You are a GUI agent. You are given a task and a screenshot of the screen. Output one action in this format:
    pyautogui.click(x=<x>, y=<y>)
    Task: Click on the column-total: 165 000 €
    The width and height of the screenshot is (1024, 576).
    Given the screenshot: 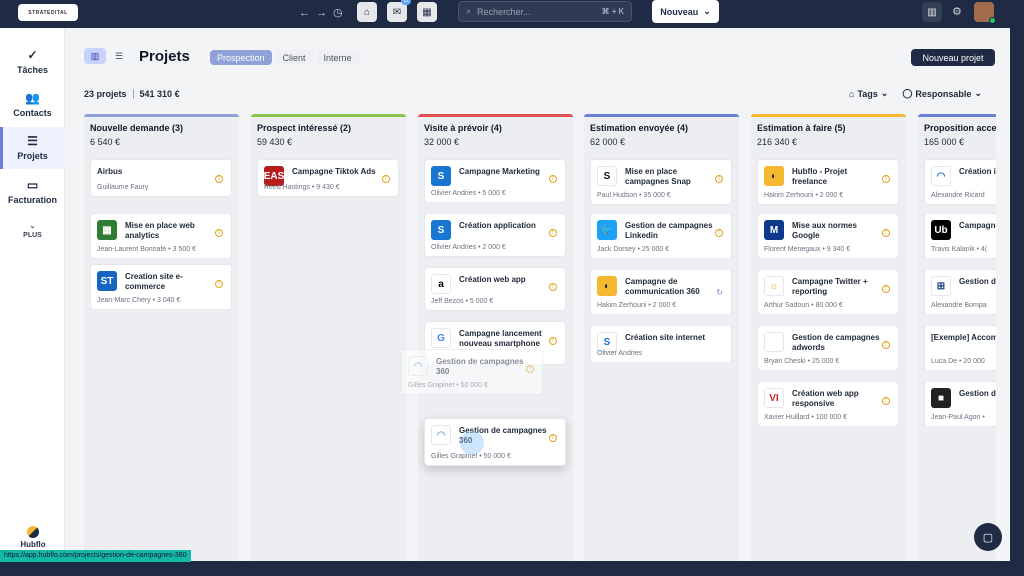 What is the action you would take?
    pyautogui.click(x=944, y=142)
    